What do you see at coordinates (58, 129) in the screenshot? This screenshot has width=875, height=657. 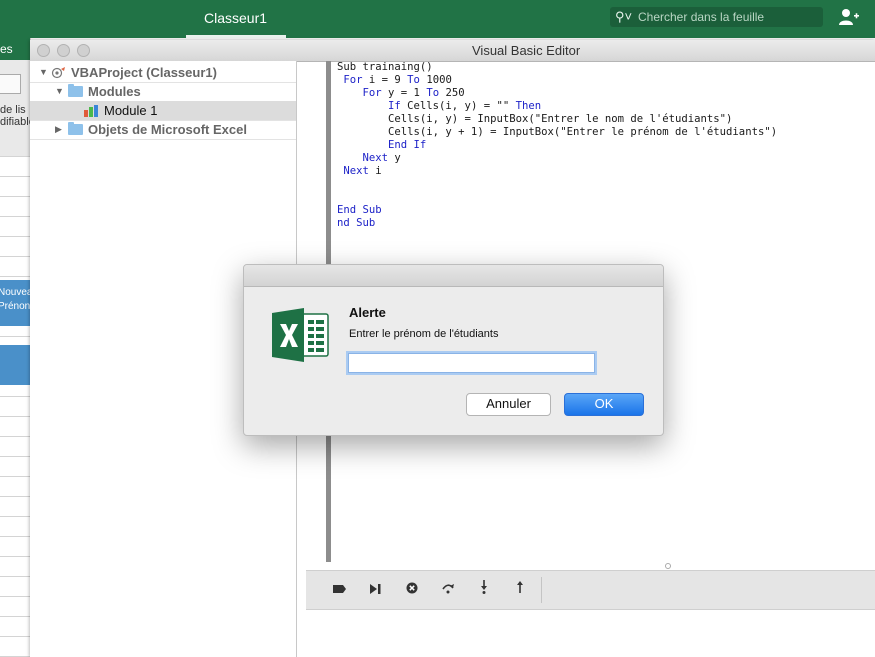 I see `disclosure-collapsed-icon: ▶` at bounding box center [58, 129].